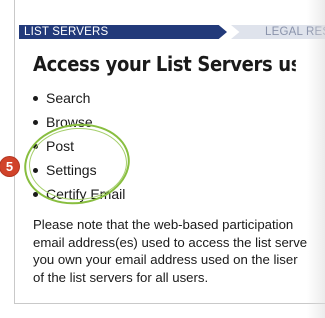 This screenshot has width=325, height=318. I want to click on tab-legal-resources: LEGAL RESO, so click(278, 32).